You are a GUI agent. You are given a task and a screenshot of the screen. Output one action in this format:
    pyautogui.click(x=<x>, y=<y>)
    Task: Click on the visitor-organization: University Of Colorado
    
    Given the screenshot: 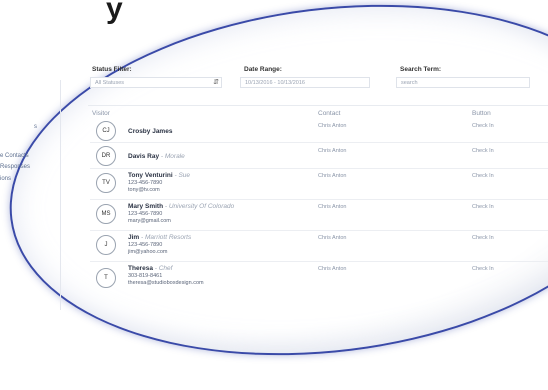 What is the action you would take?
    pyautogui.click(x=201, y=206)
    